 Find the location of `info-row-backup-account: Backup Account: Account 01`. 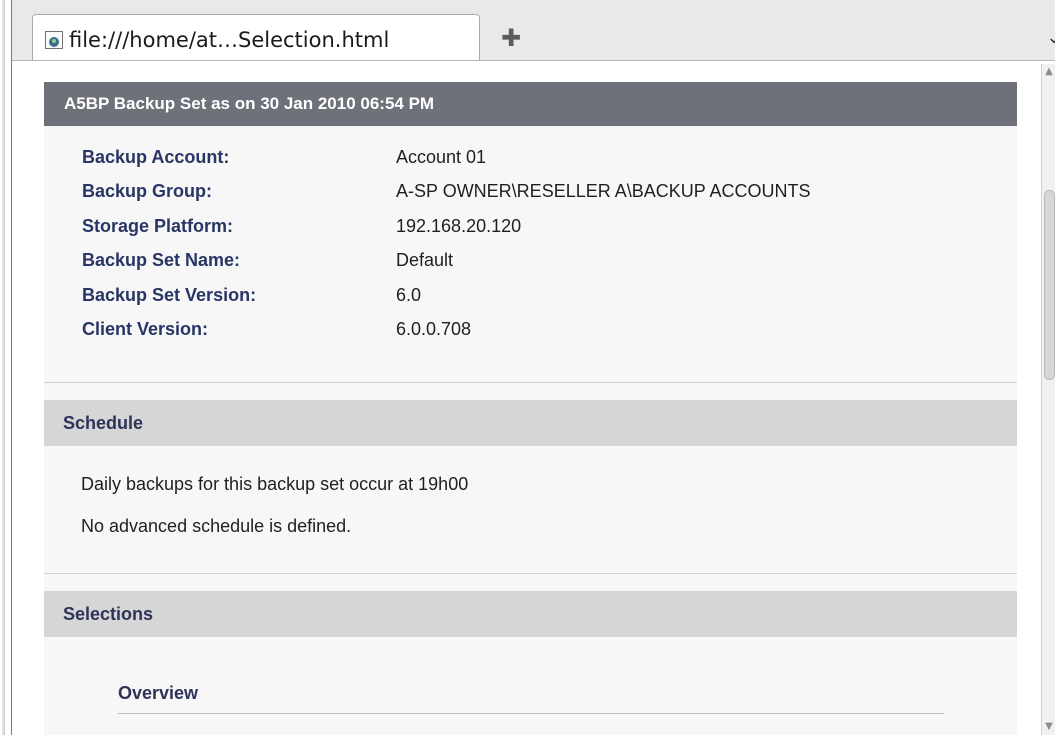

info-row-backup-account: Backup Account: Account 01 is located at coordinates (549, 157).